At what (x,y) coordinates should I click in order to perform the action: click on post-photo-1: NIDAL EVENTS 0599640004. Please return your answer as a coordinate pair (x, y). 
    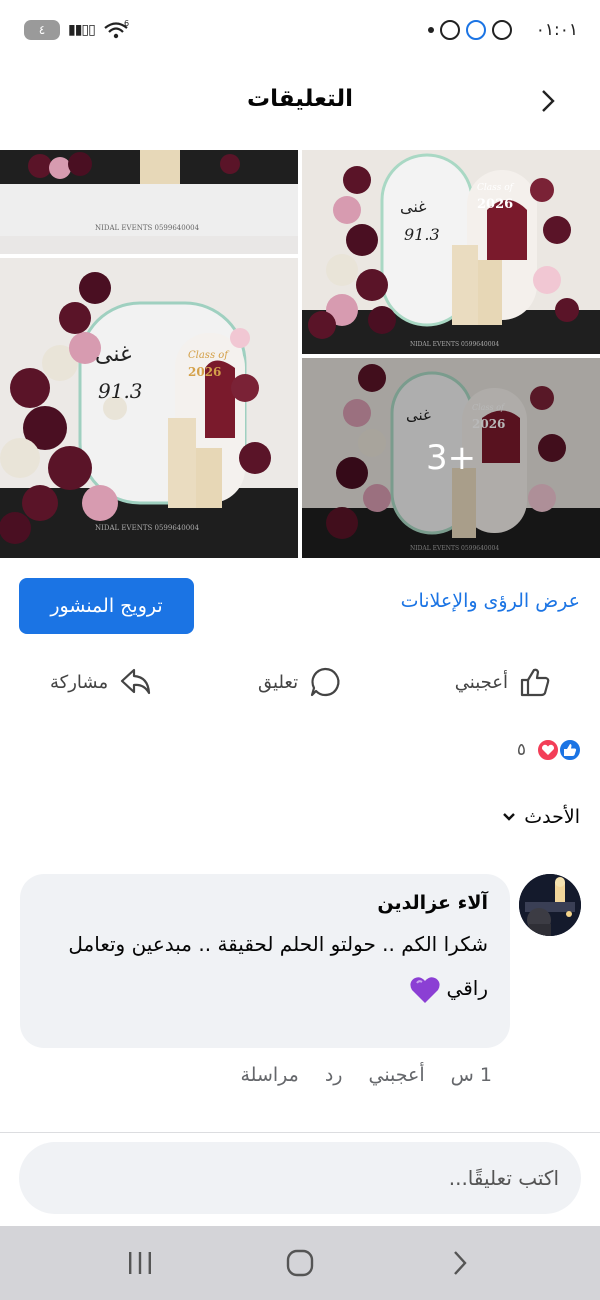
    Looking at the image, I should click on (149, 202).